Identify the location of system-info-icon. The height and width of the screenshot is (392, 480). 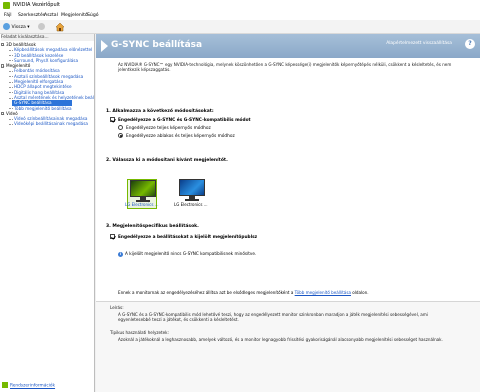
(5, 385).